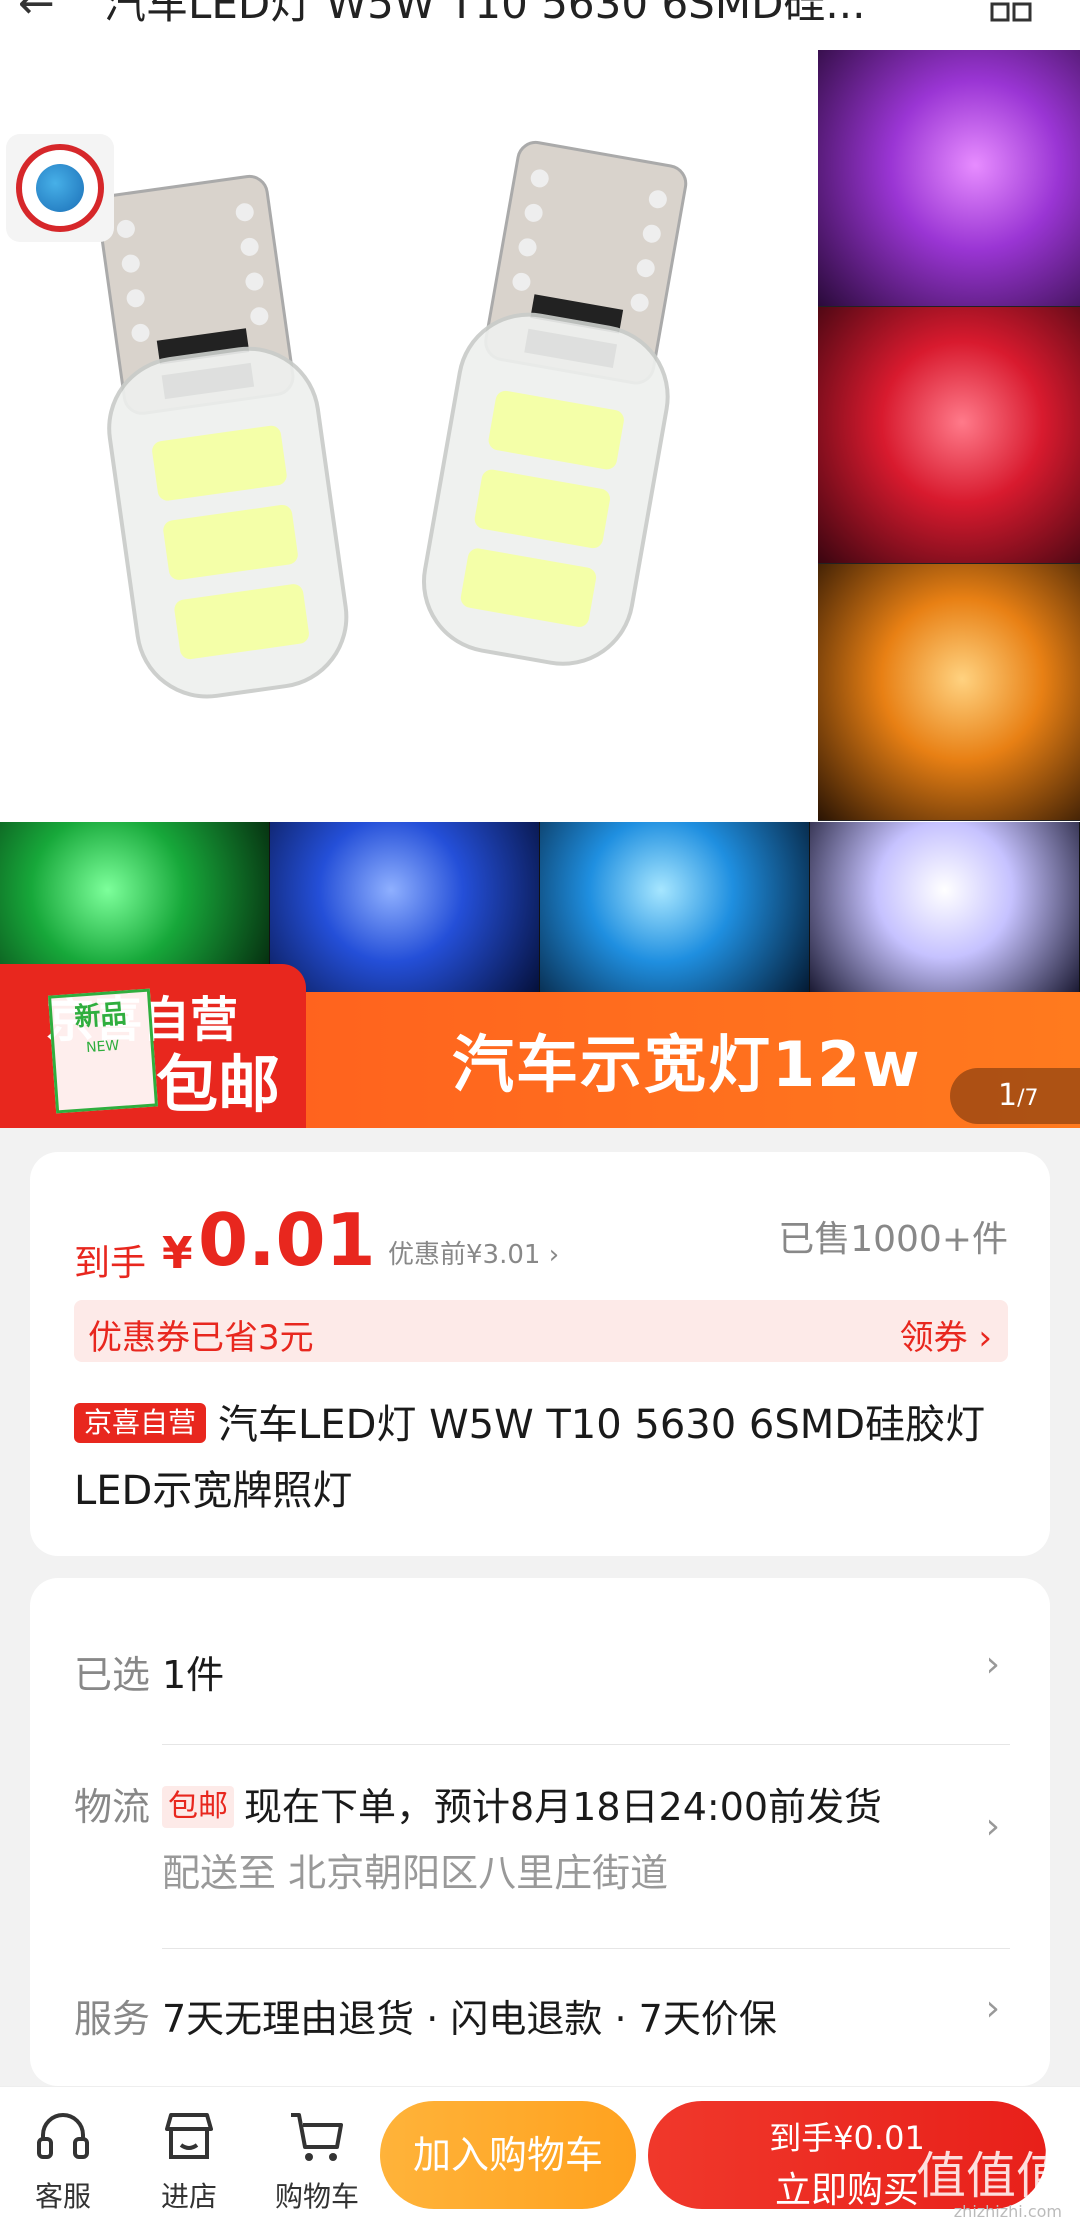 Image resolution: width=1080 pixels, height=2222 pixels. What do you see at coordinates (63, 2160) in the screenshot?
I see `customer-service-button: 客服` at bounding box center [63, 2160].